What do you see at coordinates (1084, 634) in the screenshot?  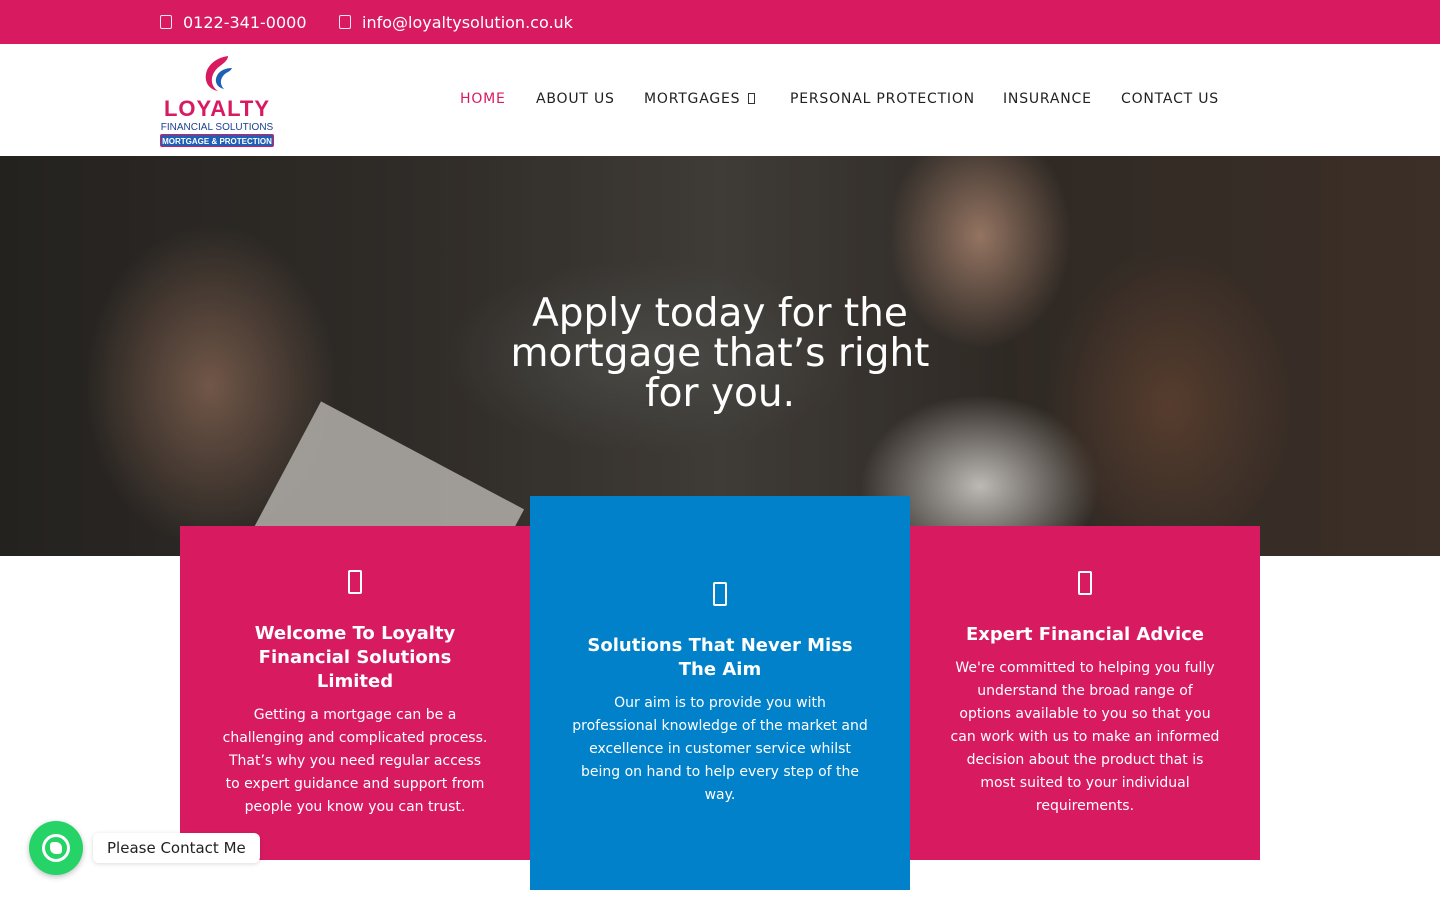 I see `card-title: Expert Financial Advice` at bounding box center [1084, 634].